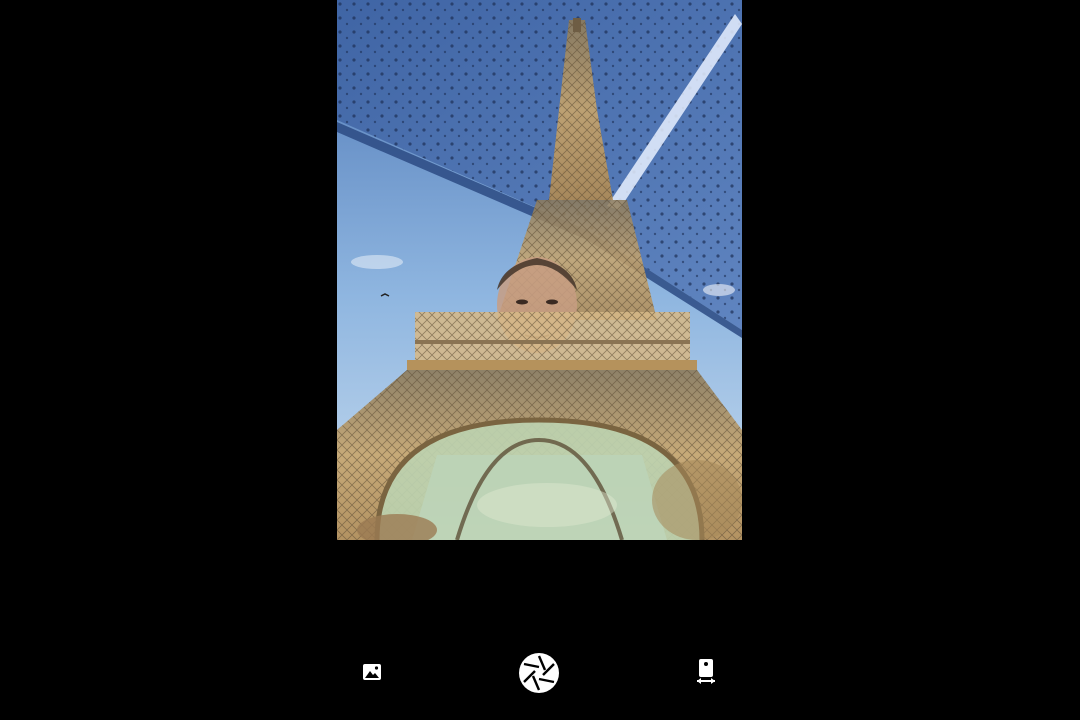 The width and height of the screenshot is (1080, 720). I want to click on gallery-icon, so click(372, 672).